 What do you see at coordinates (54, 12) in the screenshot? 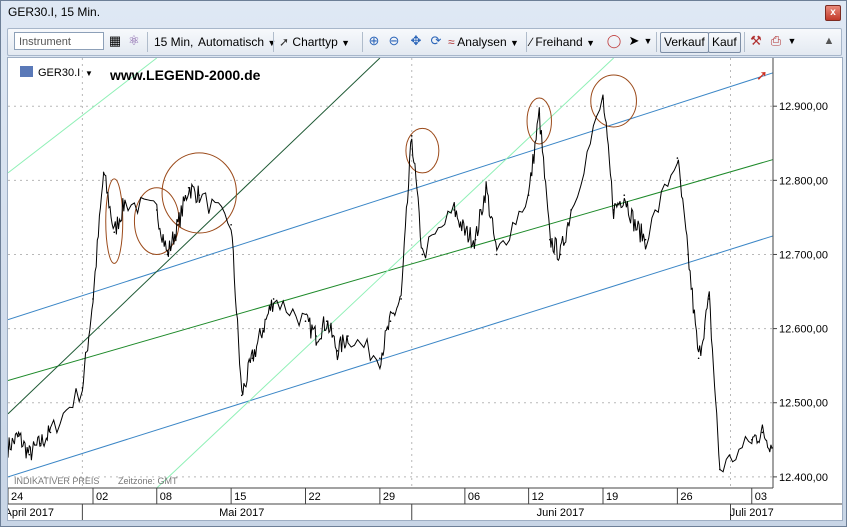
I see `window-title: GER30.I, 15 Min.` at bounding box center [54, 12].